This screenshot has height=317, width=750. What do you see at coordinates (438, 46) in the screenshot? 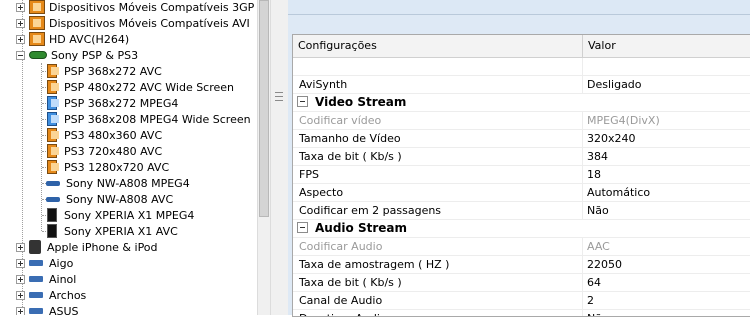
I see `column-header-settings: Configurações` at bounding box center [438, 46].